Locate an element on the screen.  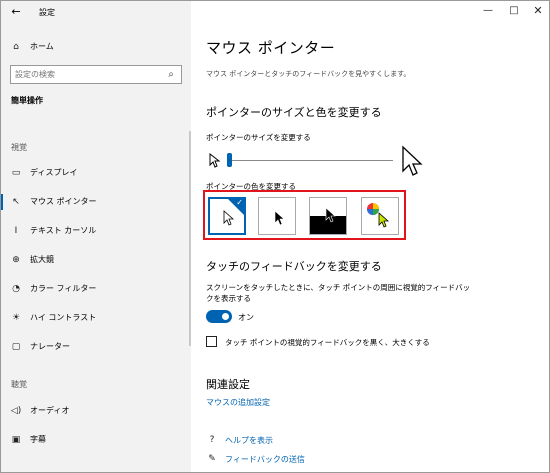
size-slider-track is located at coordinates (310, 160).